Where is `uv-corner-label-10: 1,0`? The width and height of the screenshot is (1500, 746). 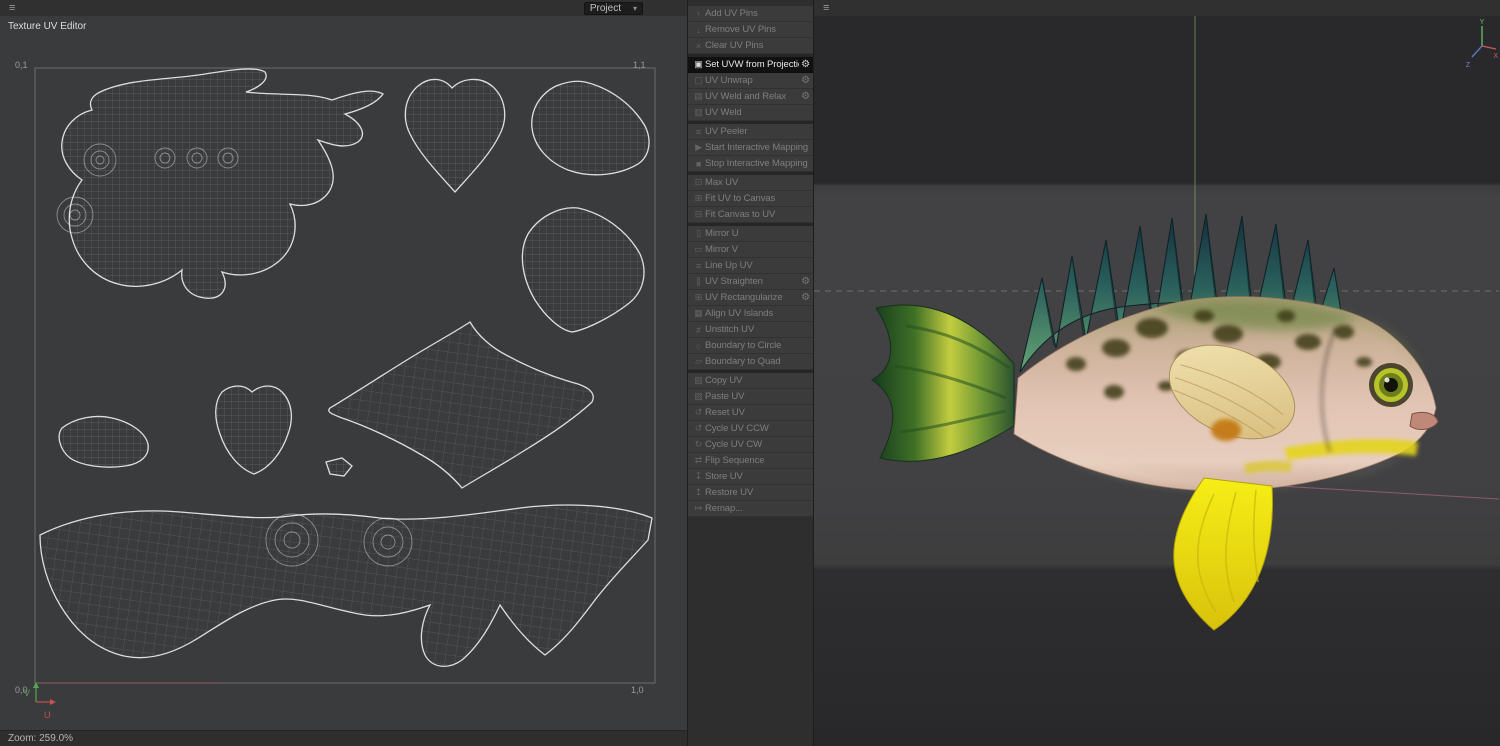 uv-corner-label-10: 1,0 is located at coordinates (637, 690).